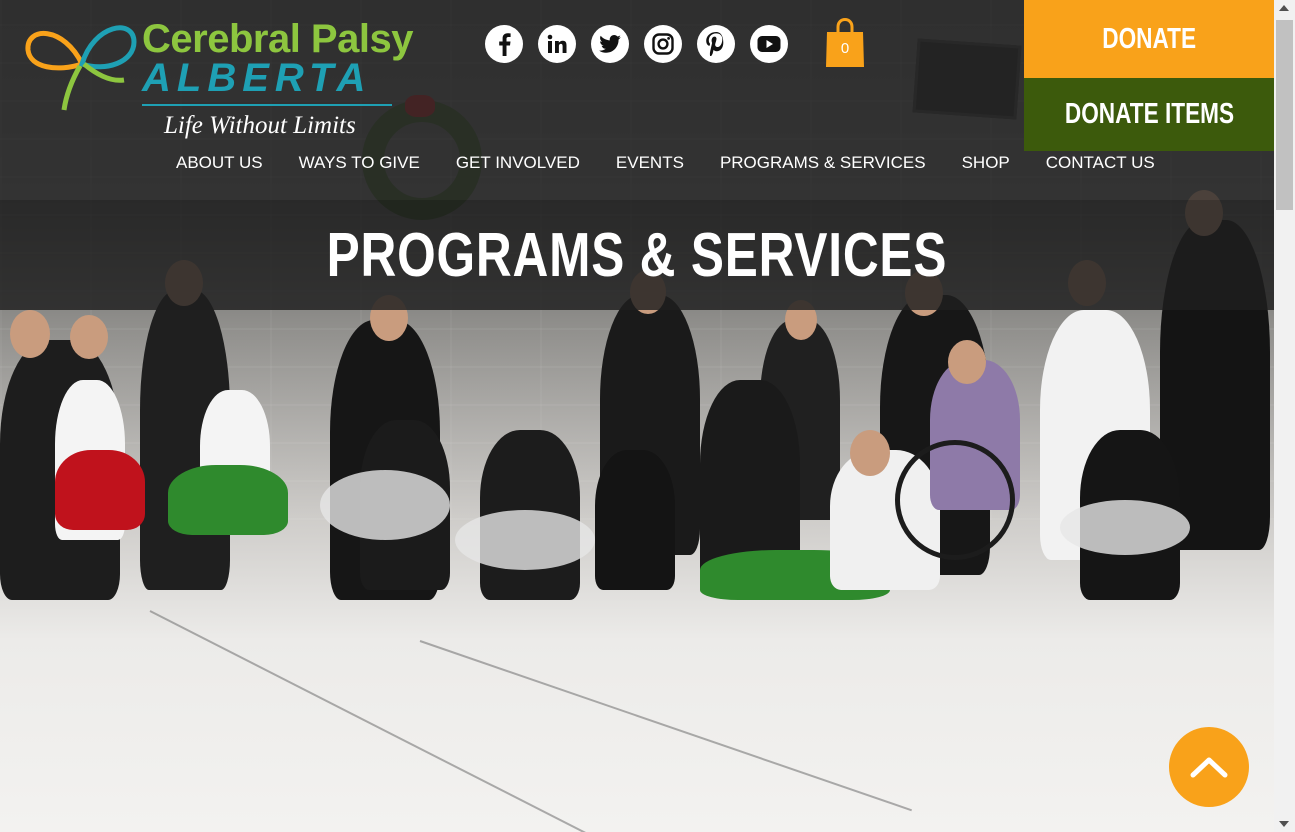  I want to click on instagram-link, so click(663, 44).